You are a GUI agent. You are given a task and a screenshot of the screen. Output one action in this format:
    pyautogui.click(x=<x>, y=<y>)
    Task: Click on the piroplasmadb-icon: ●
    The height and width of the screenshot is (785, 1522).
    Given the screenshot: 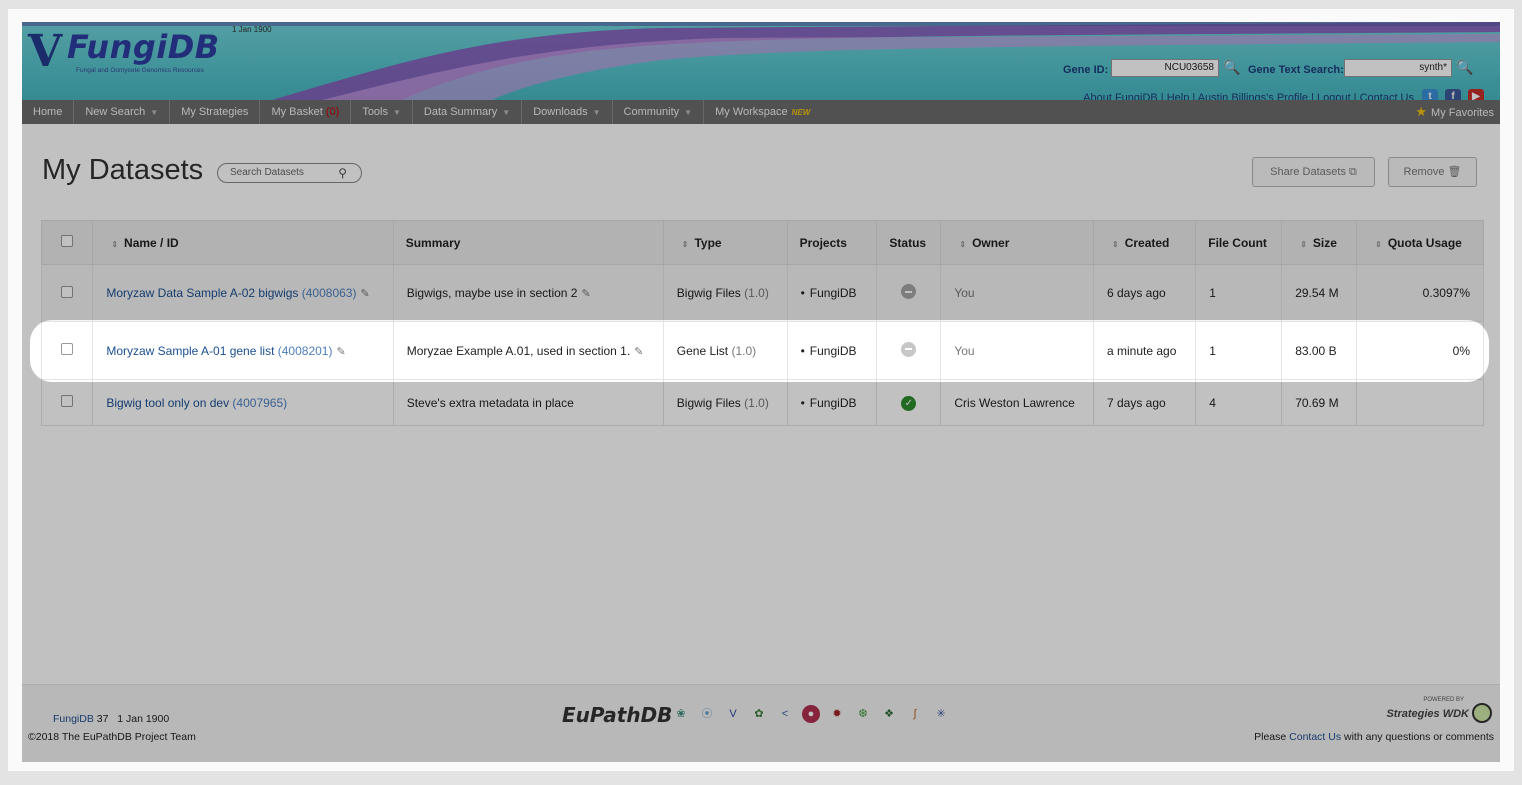 What is the action you would take?
    pyautogui.click(x=811, y=714)
    